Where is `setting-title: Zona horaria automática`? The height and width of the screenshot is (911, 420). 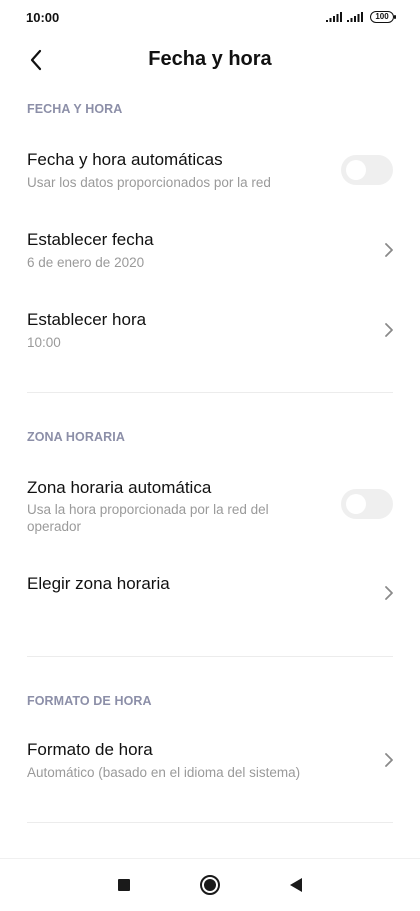
setting-title: Zona horaria automática is located at coordinates (119, 487).